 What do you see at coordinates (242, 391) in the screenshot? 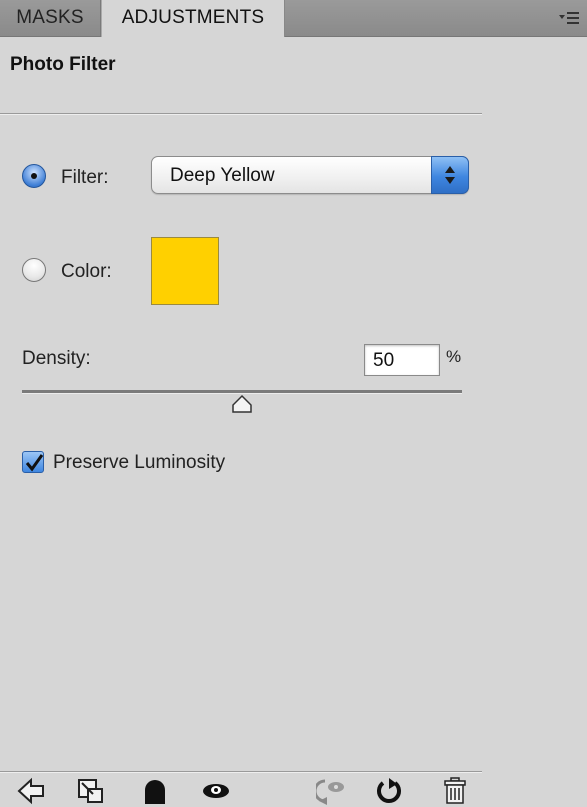
I see `density-slider-track` at bounding box center [242, 391].